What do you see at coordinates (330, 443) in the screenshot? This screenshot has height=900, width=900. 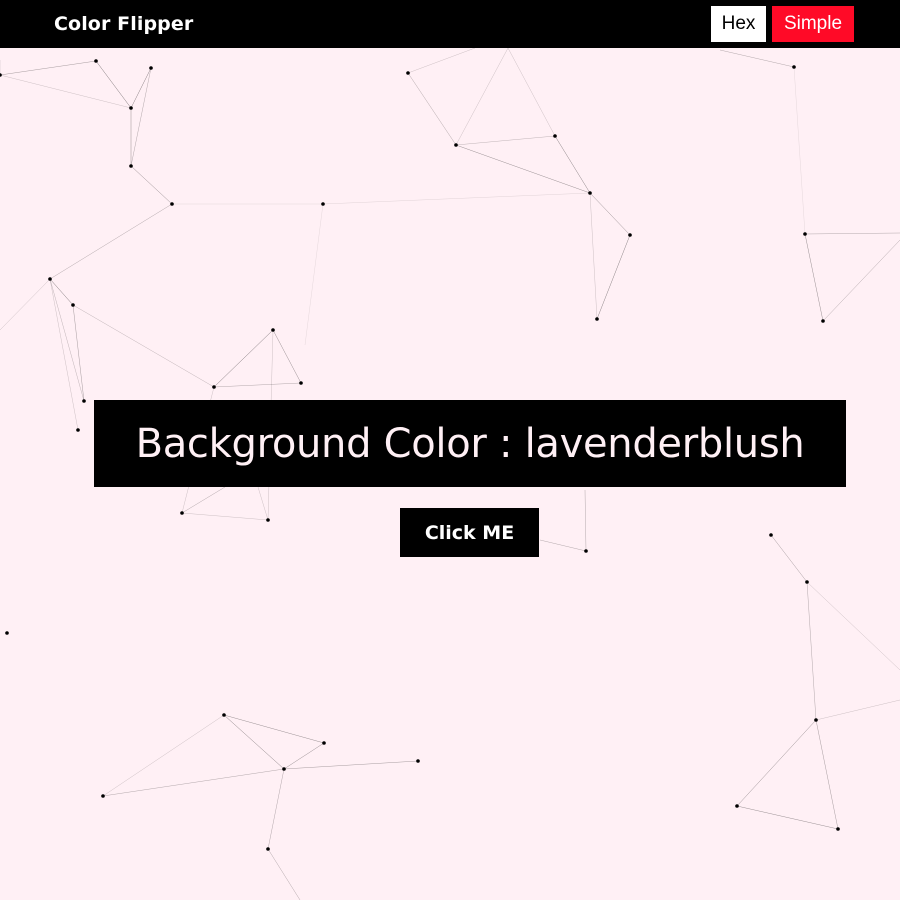 I see `color-label: Background Color :` at bounding box center [330, 443].